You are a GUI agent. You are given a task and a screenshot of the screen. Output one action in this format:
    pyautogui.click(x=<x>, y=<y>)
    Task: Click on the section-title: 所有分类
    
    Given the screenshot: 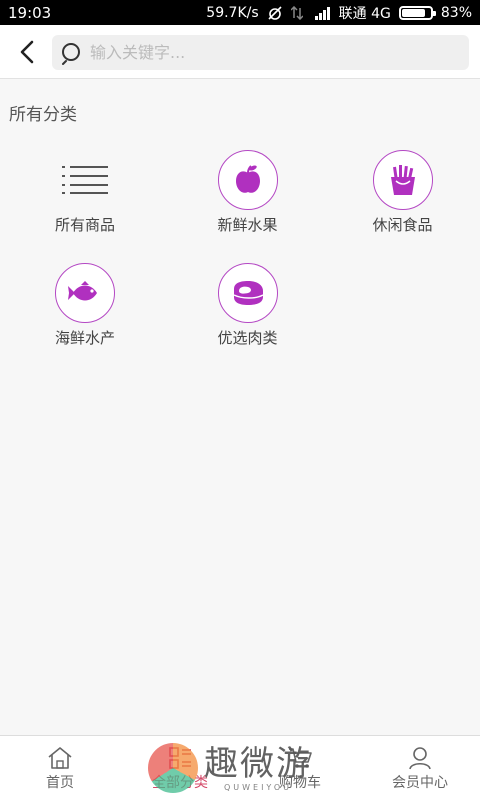 What is the action you would take?
    pyautogui.click(x=43, y=115)
    